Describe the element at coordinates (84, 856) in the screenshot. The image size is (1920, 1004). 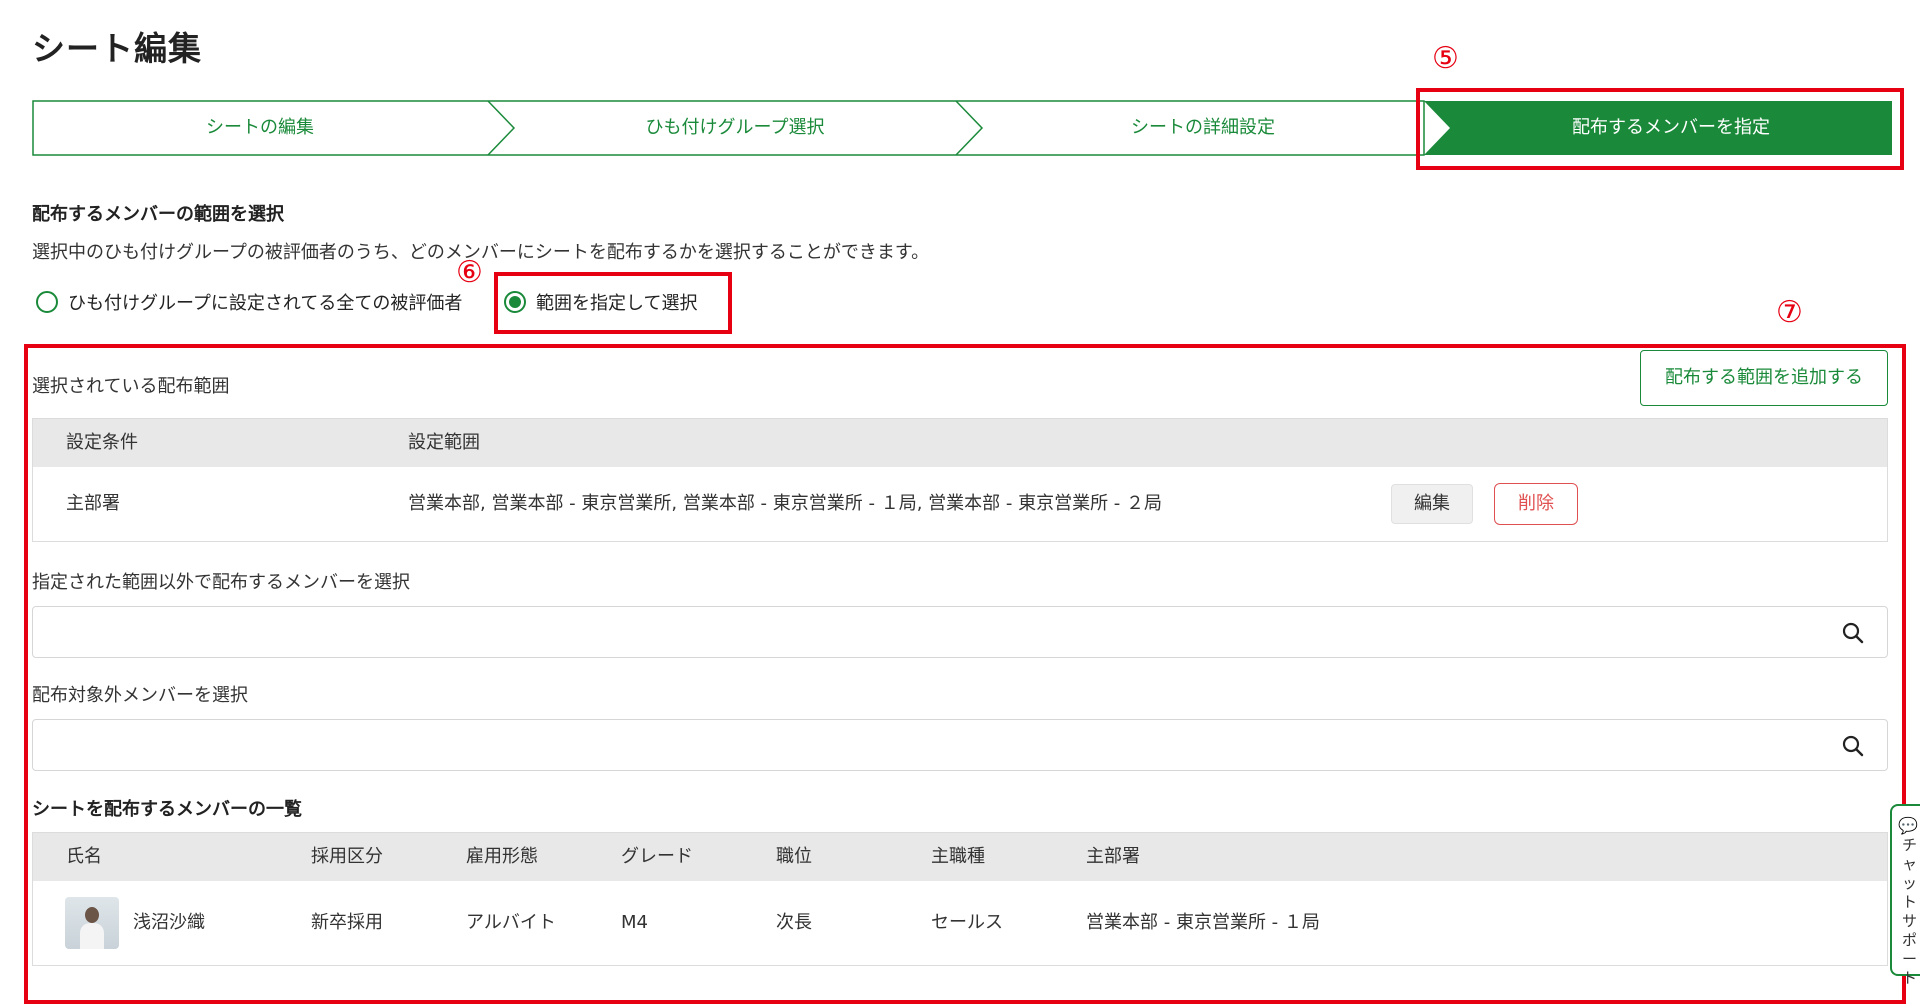
I see `header-name: 氏名` at that location.